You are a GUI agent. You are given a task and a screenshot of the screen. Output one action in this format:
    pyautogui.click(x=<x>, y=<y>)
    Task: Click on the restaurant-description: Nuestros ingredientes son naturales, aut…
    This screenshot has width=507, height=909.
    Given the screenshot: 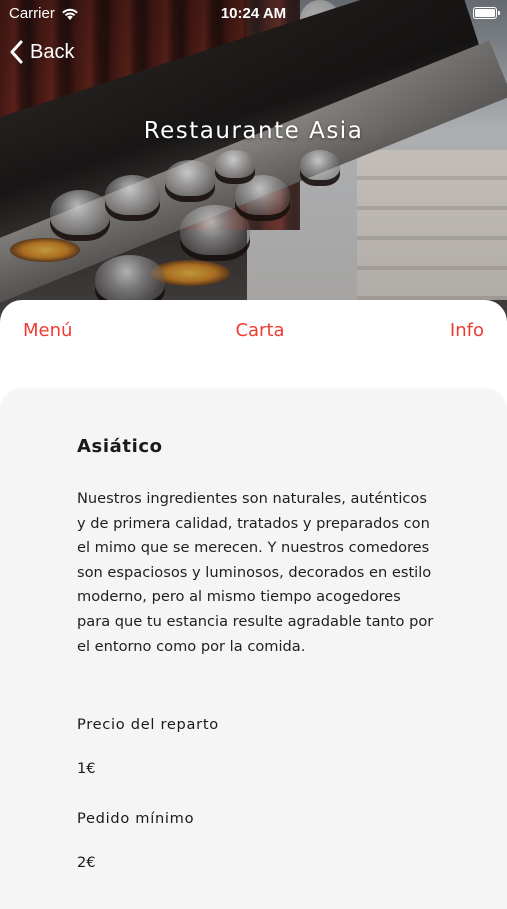 What is the action you would take?
    pyautogui.click(x=255, y=572)
    